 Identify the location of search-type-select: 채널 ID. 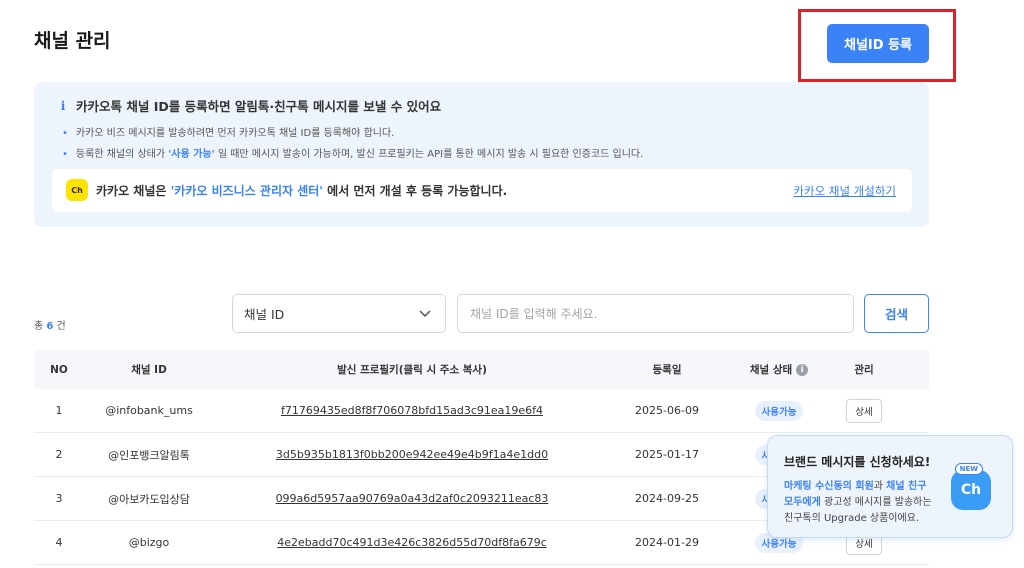
(339, 313).